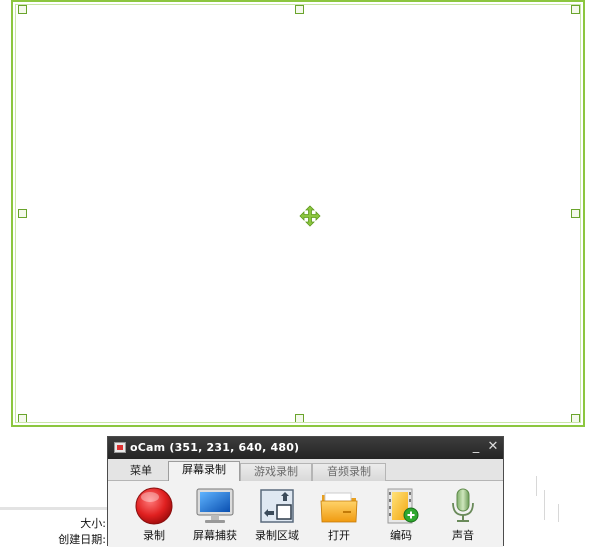 The width and height of the screenshot is (600, 547). What do you see at coordinates (339, 507) in the screenshot?
I see `folder-icon` at bounding box center [339, 507].